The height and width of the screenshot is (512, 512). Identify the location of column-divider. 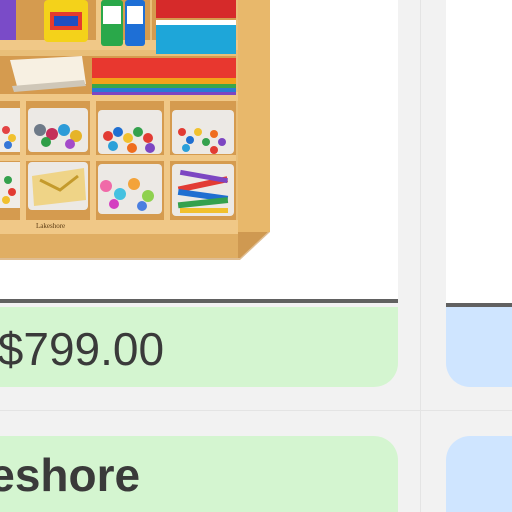
(420, 256).